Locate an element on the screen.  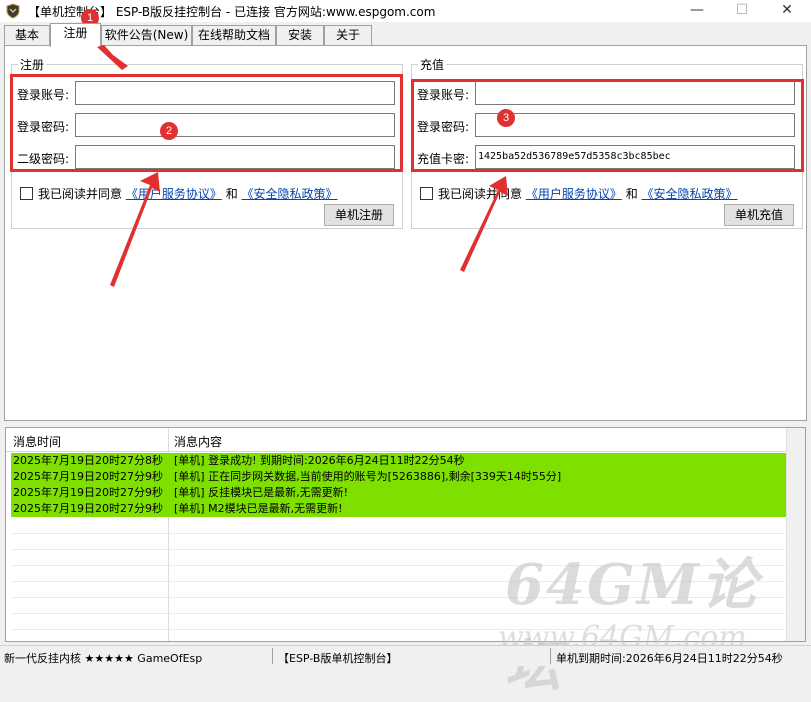
row-content: [单机] 反挂模块已是最新,无需更新! is located at coordinates (261, 492).